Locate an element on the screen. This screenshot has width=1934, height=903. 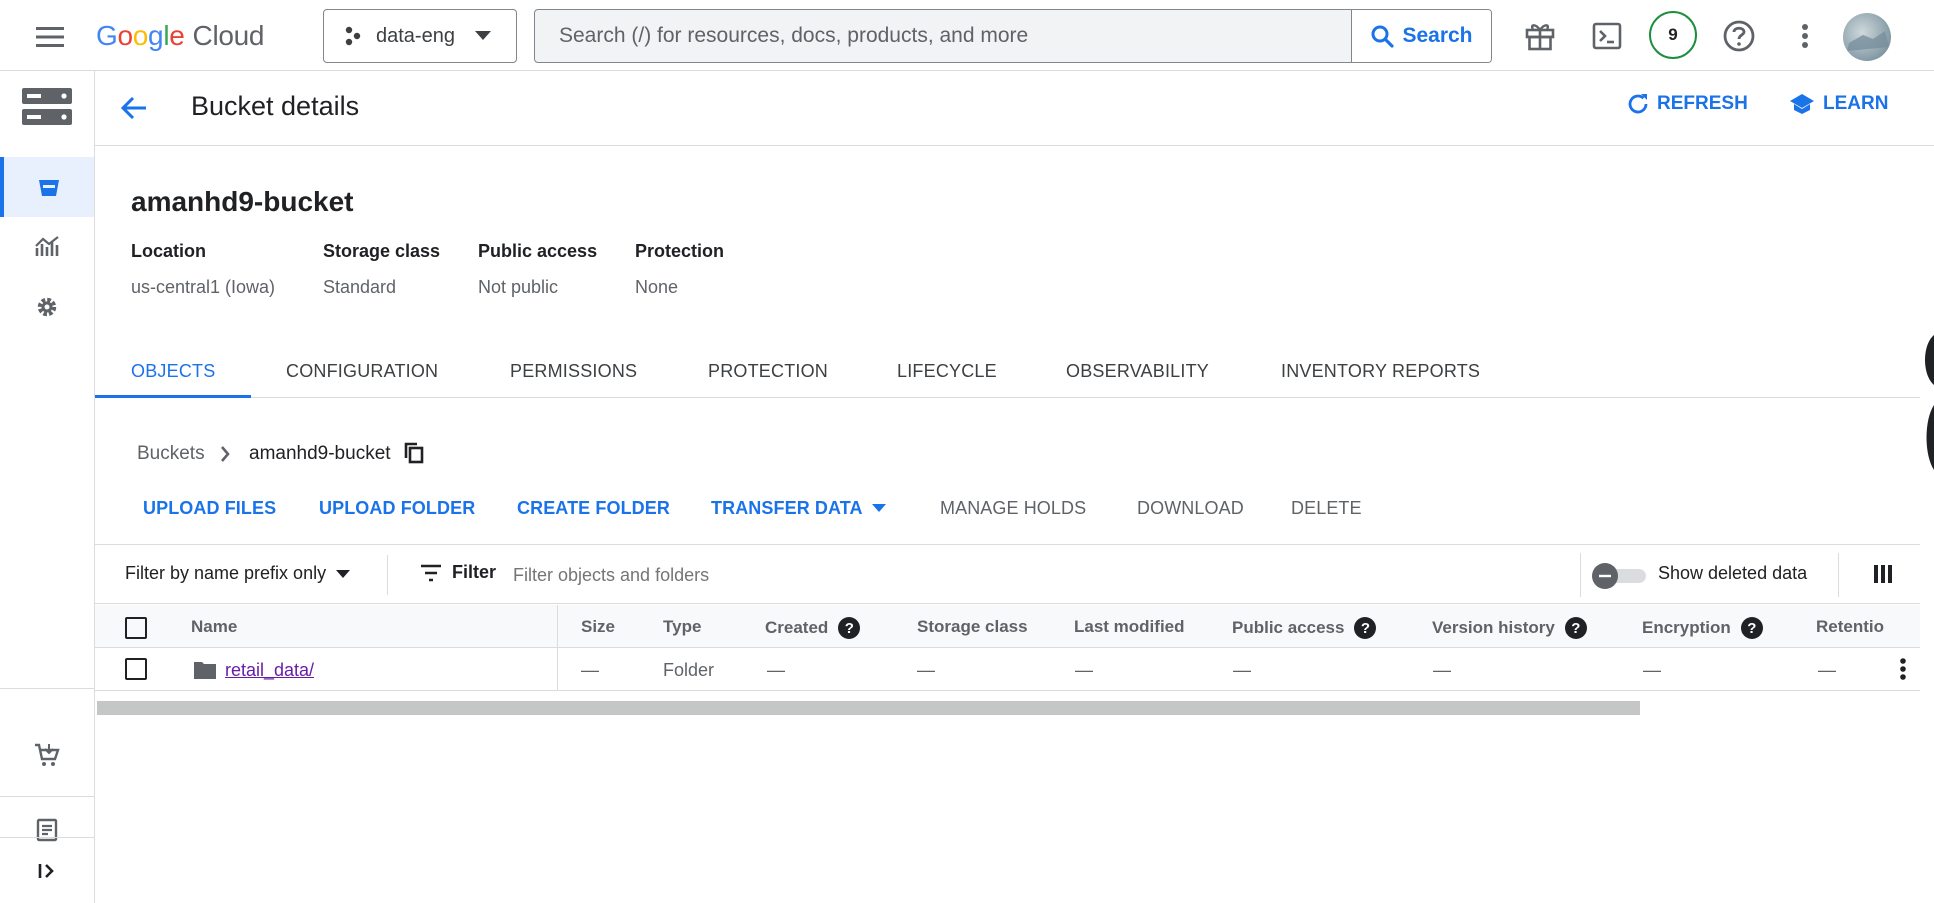
column-encryption-label: Encryption is located at coordinates (1686, 627).